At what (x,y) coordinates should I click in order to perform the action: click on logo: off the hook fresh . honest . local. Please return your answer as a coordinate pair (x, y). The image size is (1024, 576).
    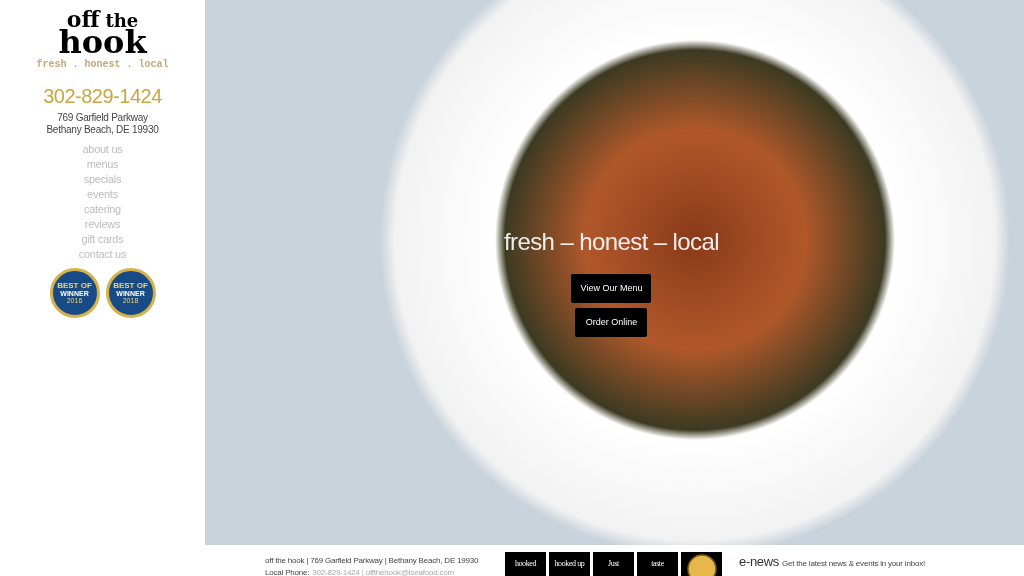
    Looking at the image, I should click on (102, 39).